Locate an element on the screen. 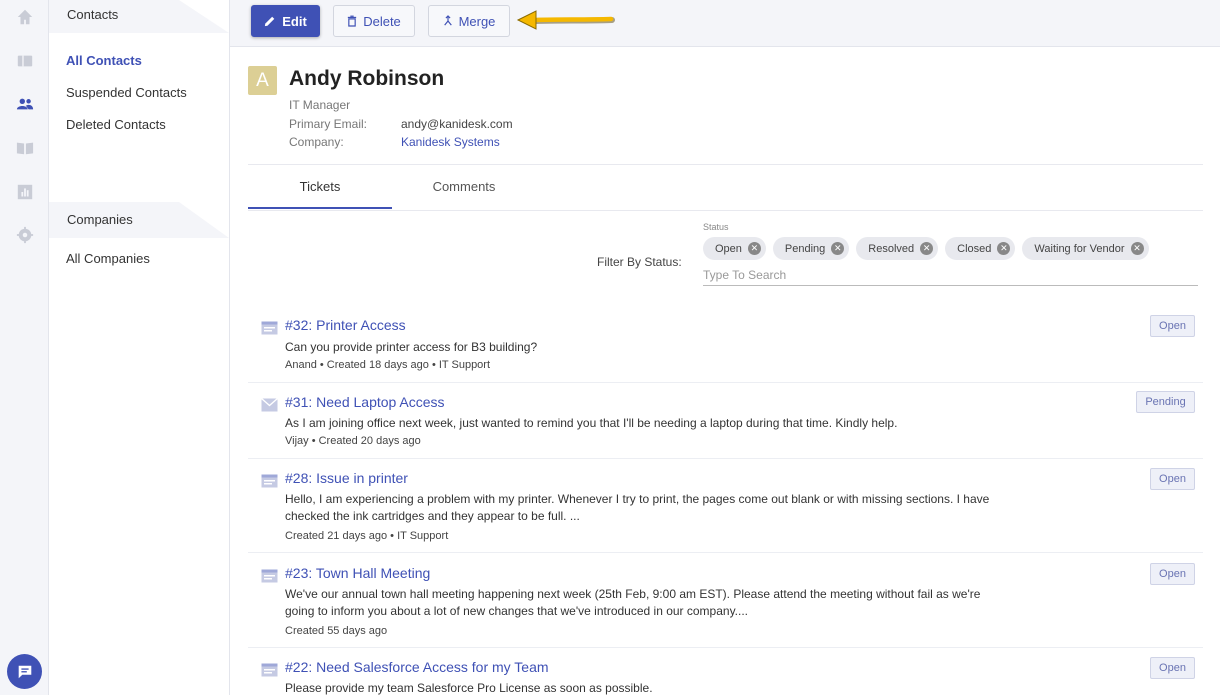 This screenshot has height=695, width=1220. status-chip-open: Open ✕ is located at coordinates (734, 248).